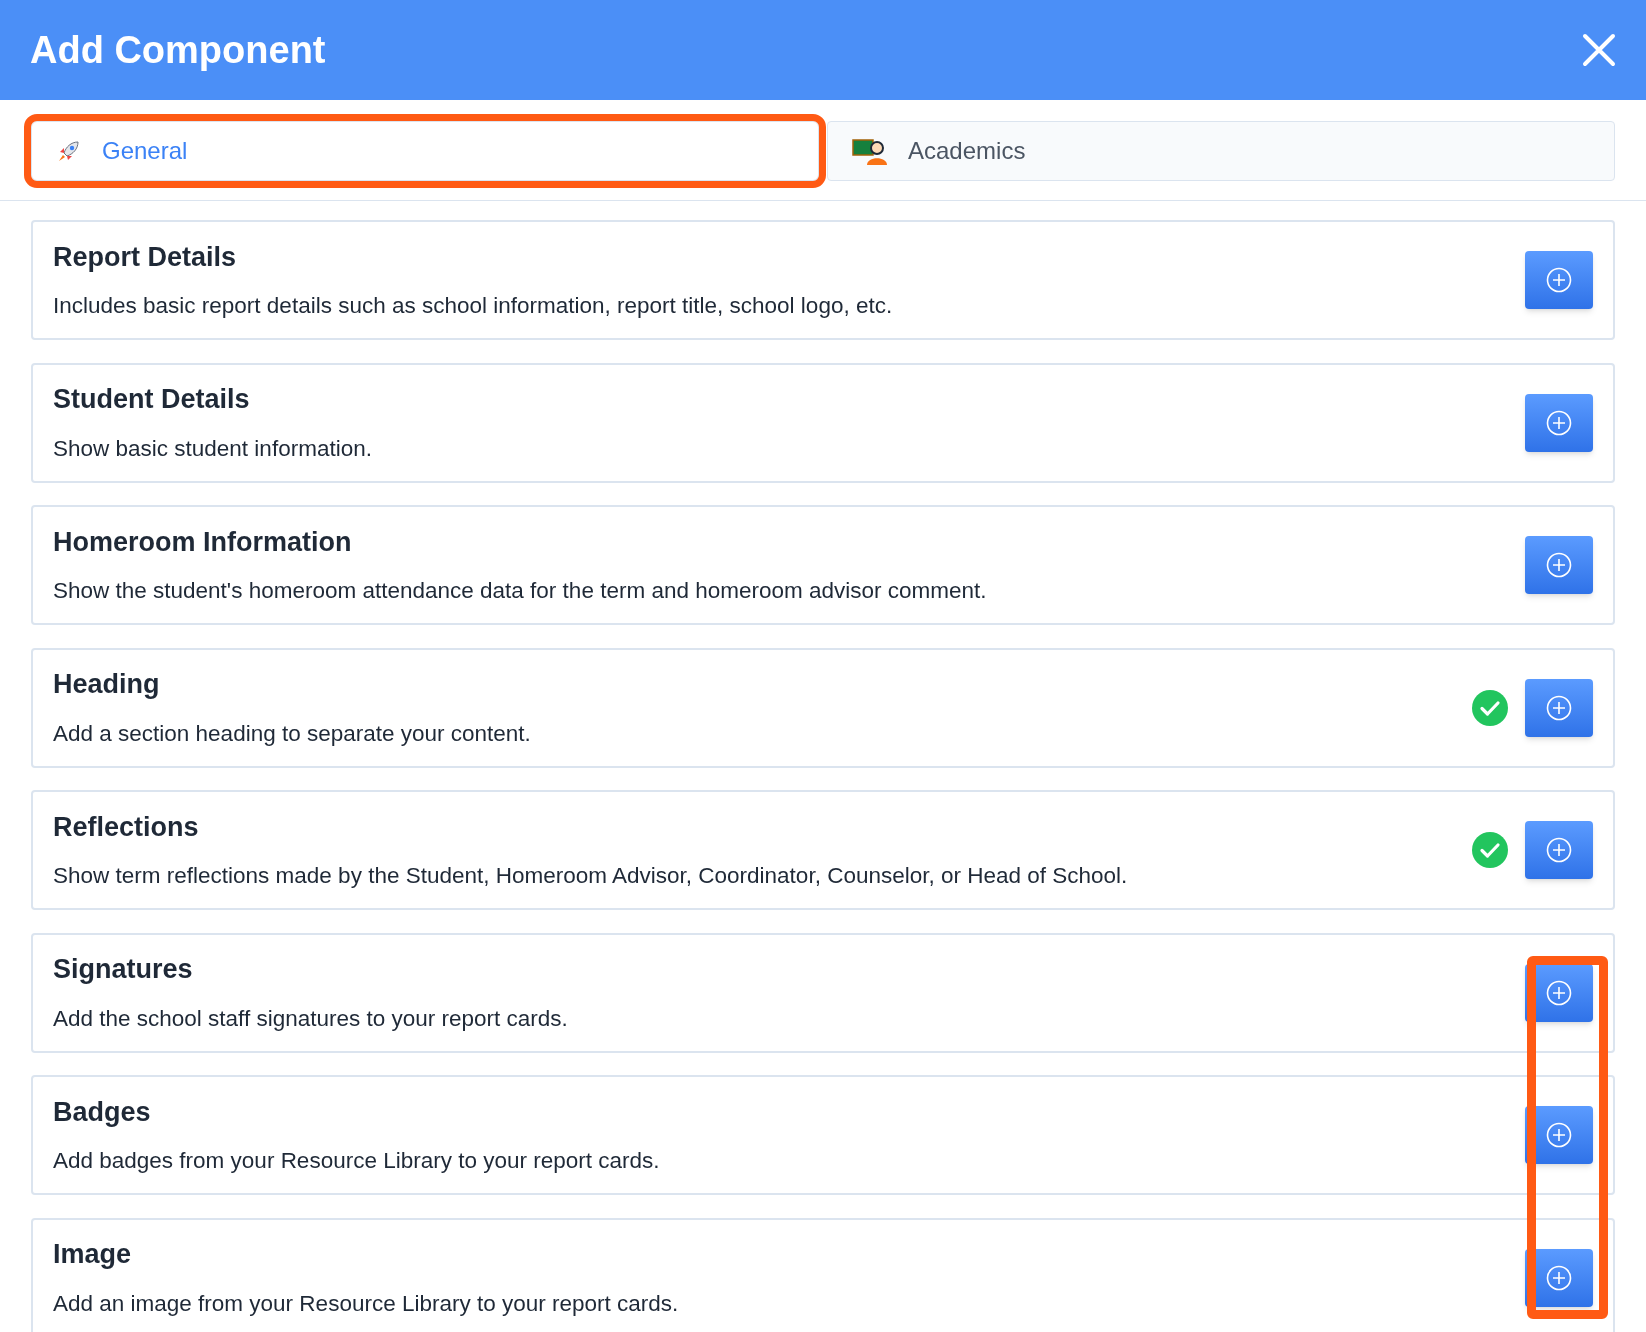  What do you see at coordinates (93, 1255) in the screenshot?
I see `component-title: Image` at bounding box center [93, 1255].